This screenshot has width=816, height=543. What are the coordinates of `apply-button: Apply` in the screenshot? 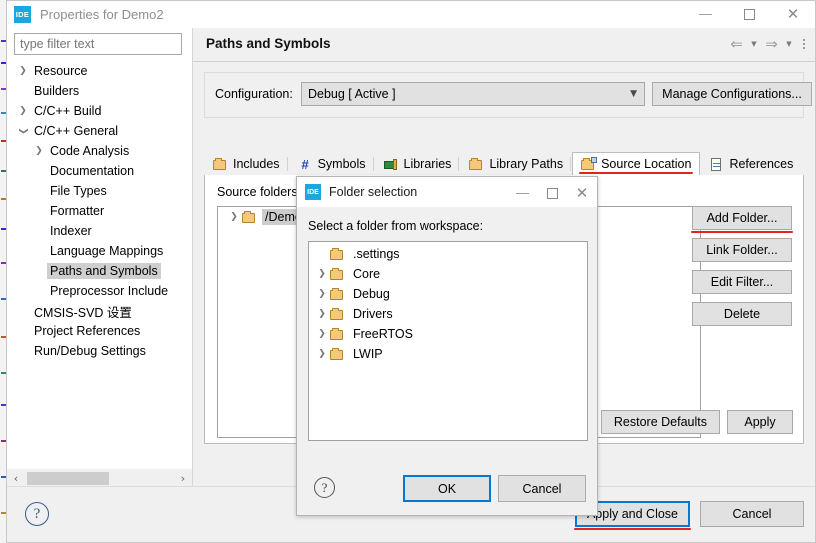 It's located at (760, 422).